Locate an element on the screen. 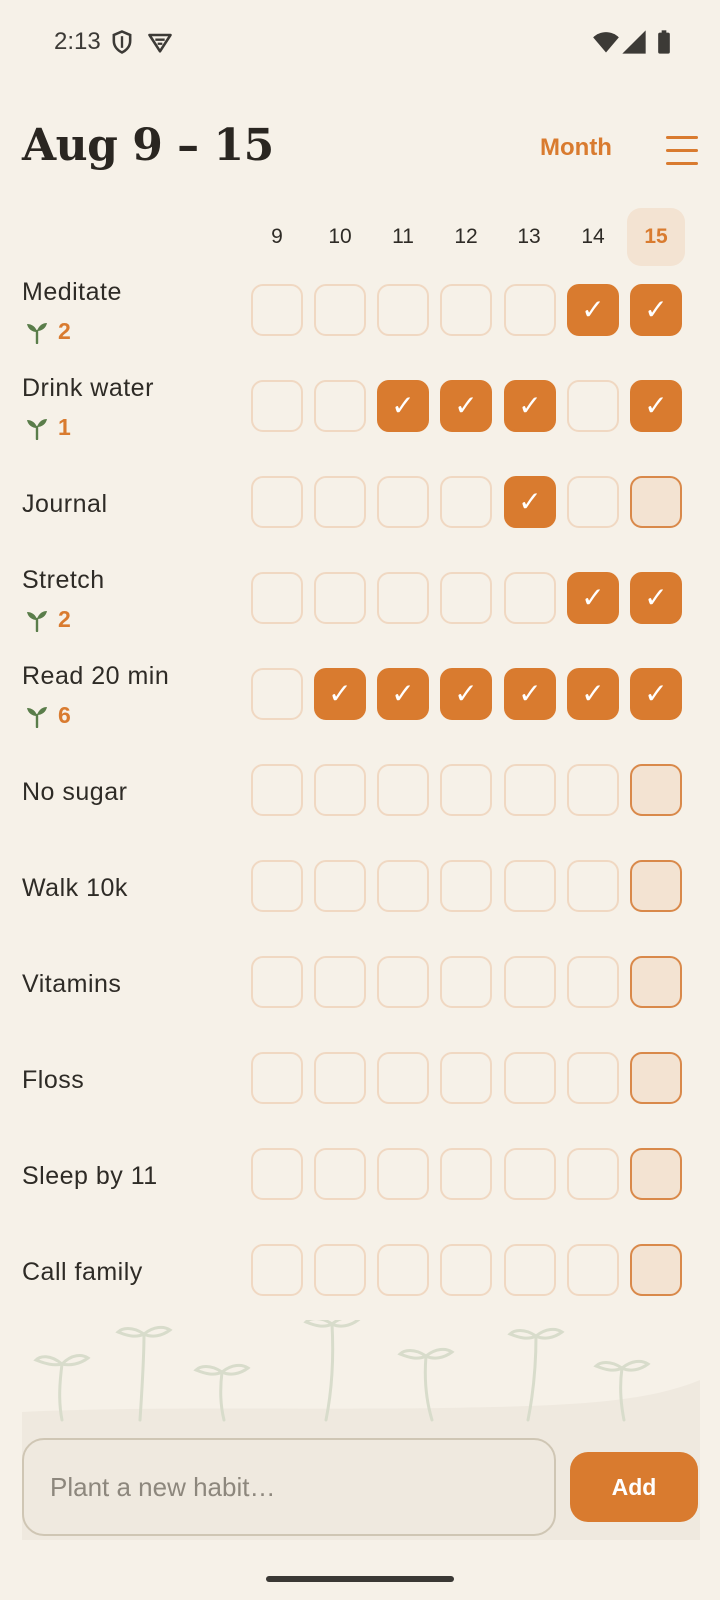  home-indicator is located at coordinates (360, 1579).